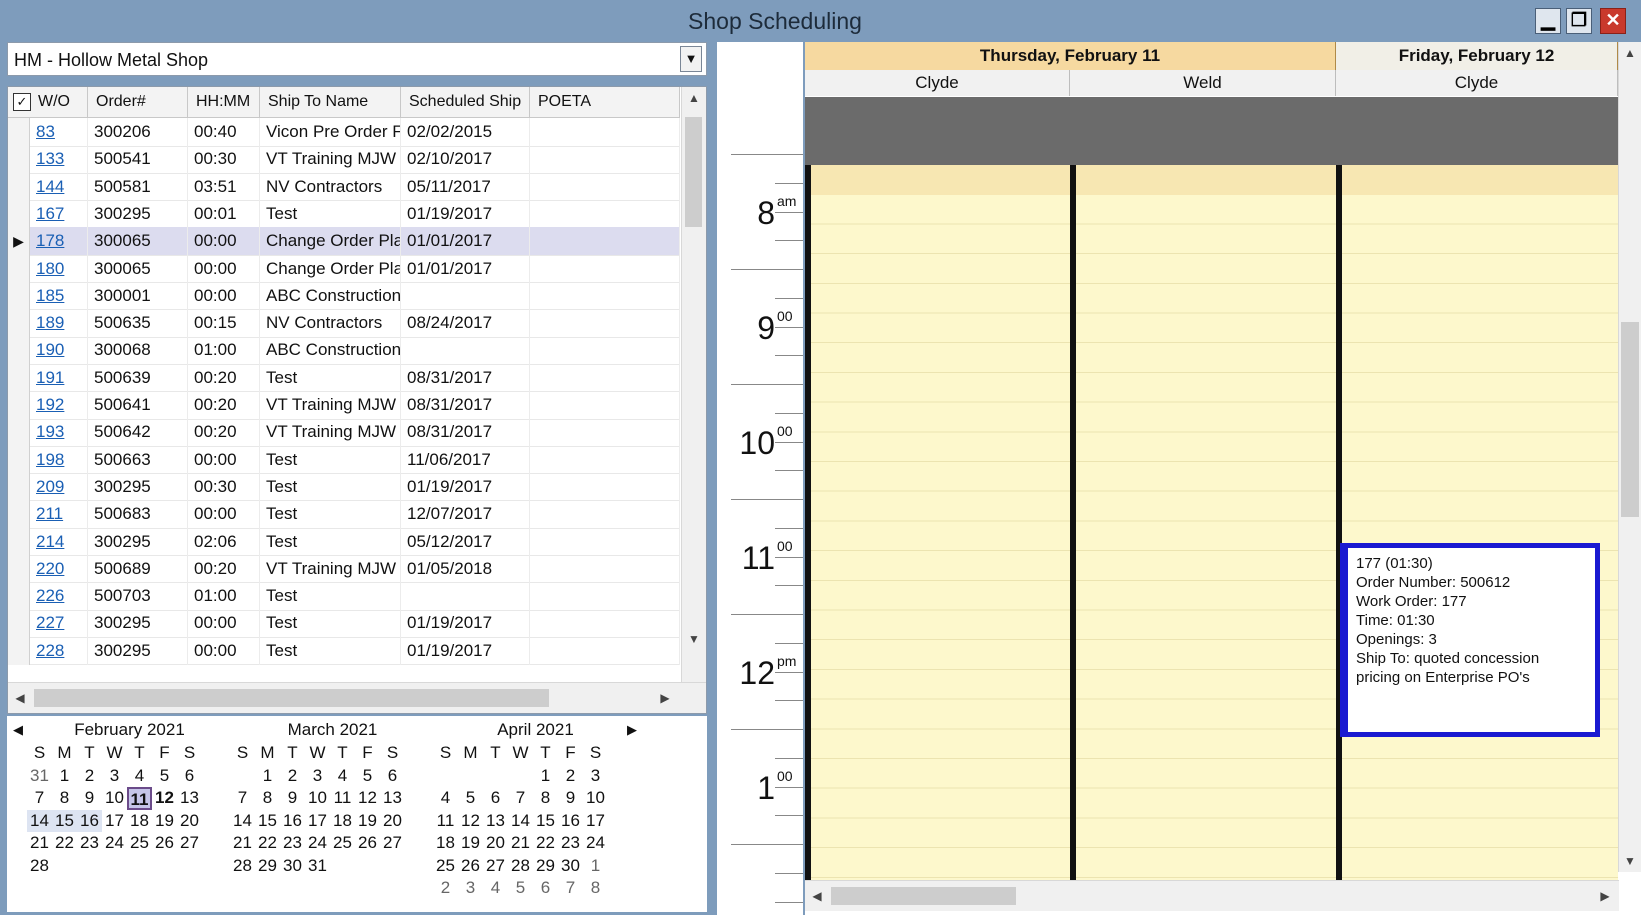 The width and height of the screenshot is (1641, 915). Describe the element at coordinates (292, 843) in the screenshot. I see `calendar-day: 23` at that location.